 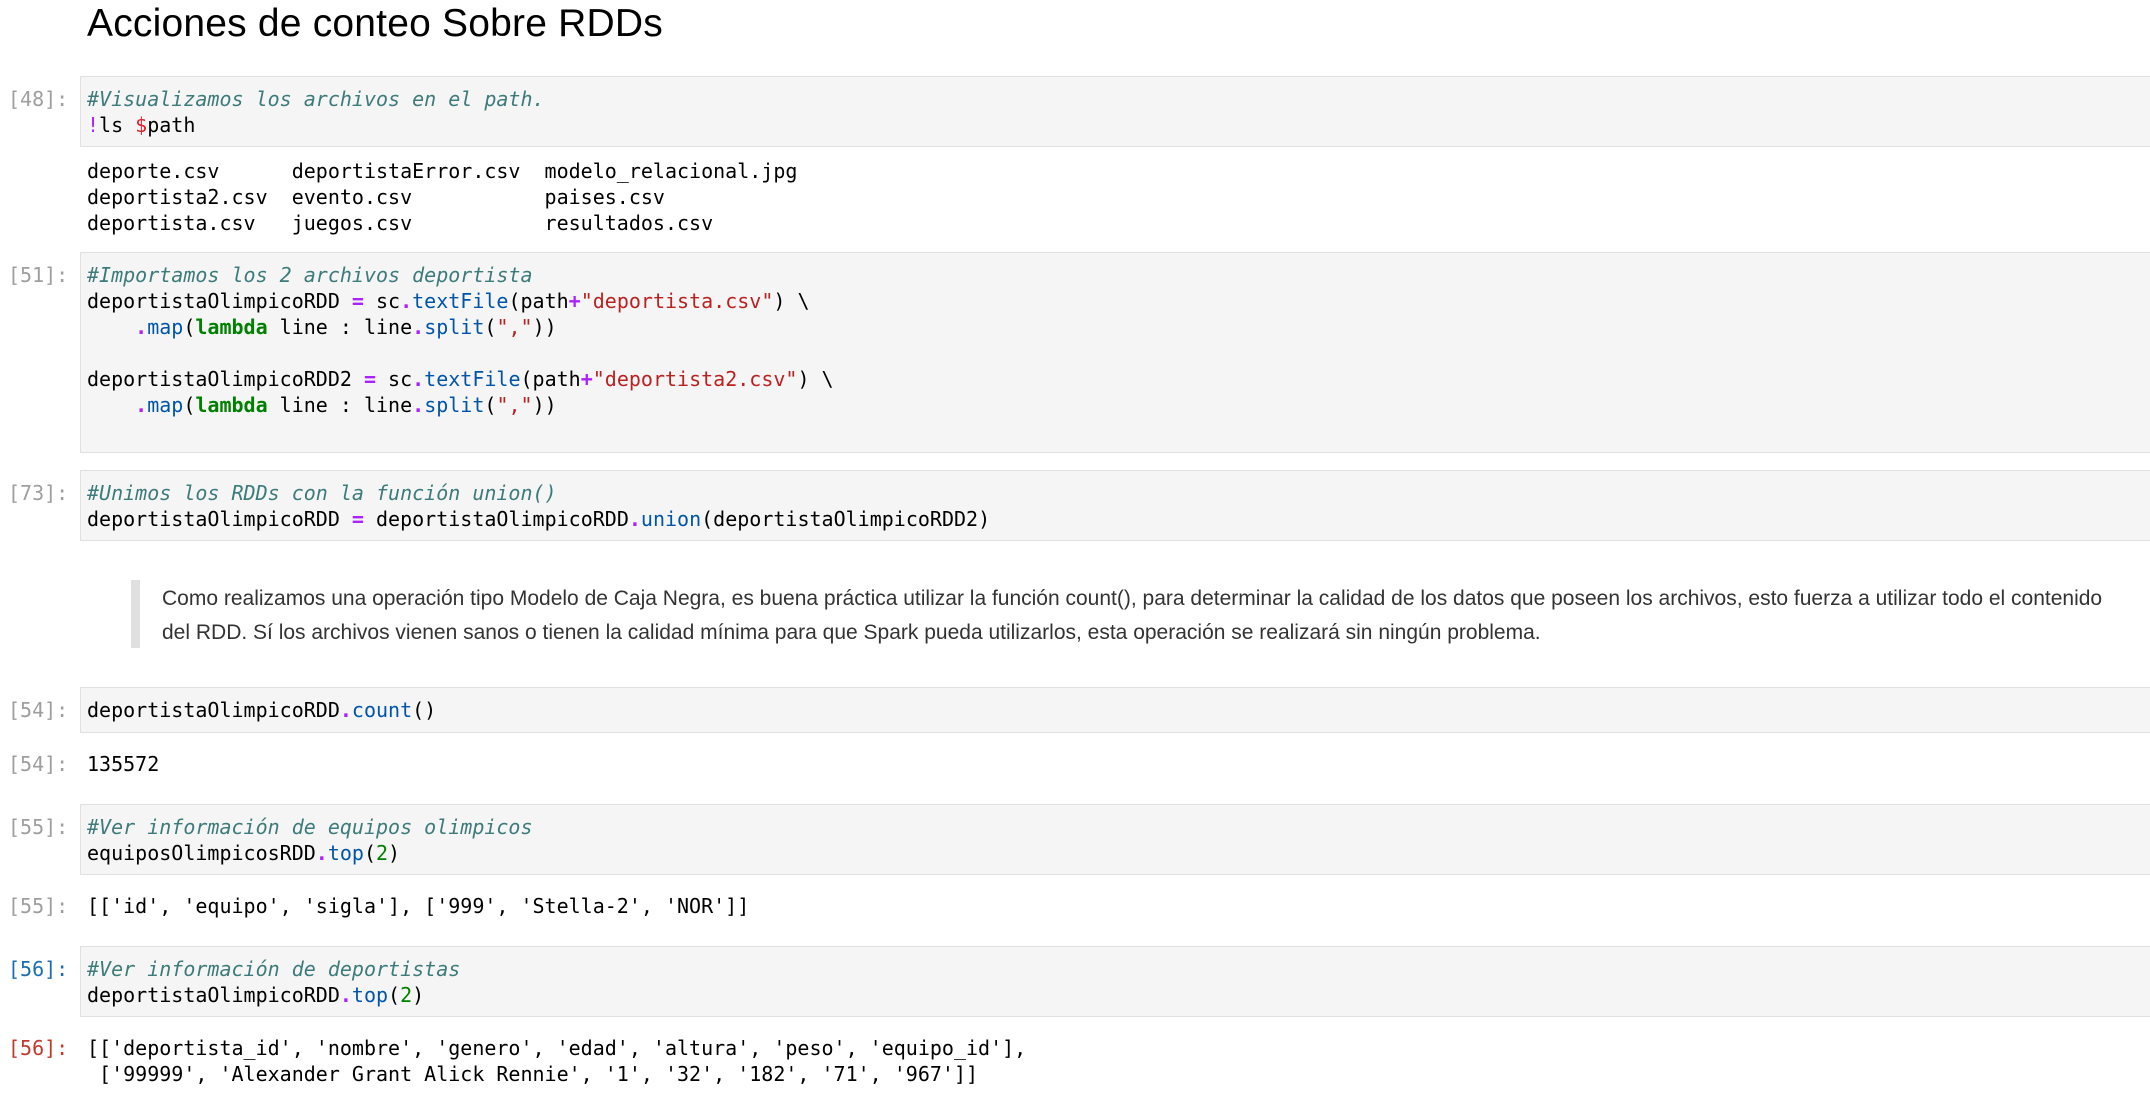 What do you see at coordinates (375, 23) in the screenshot?
I see `section-heading: Acciones de conteo Sobre RDDs` at bounding box center [375, 23].